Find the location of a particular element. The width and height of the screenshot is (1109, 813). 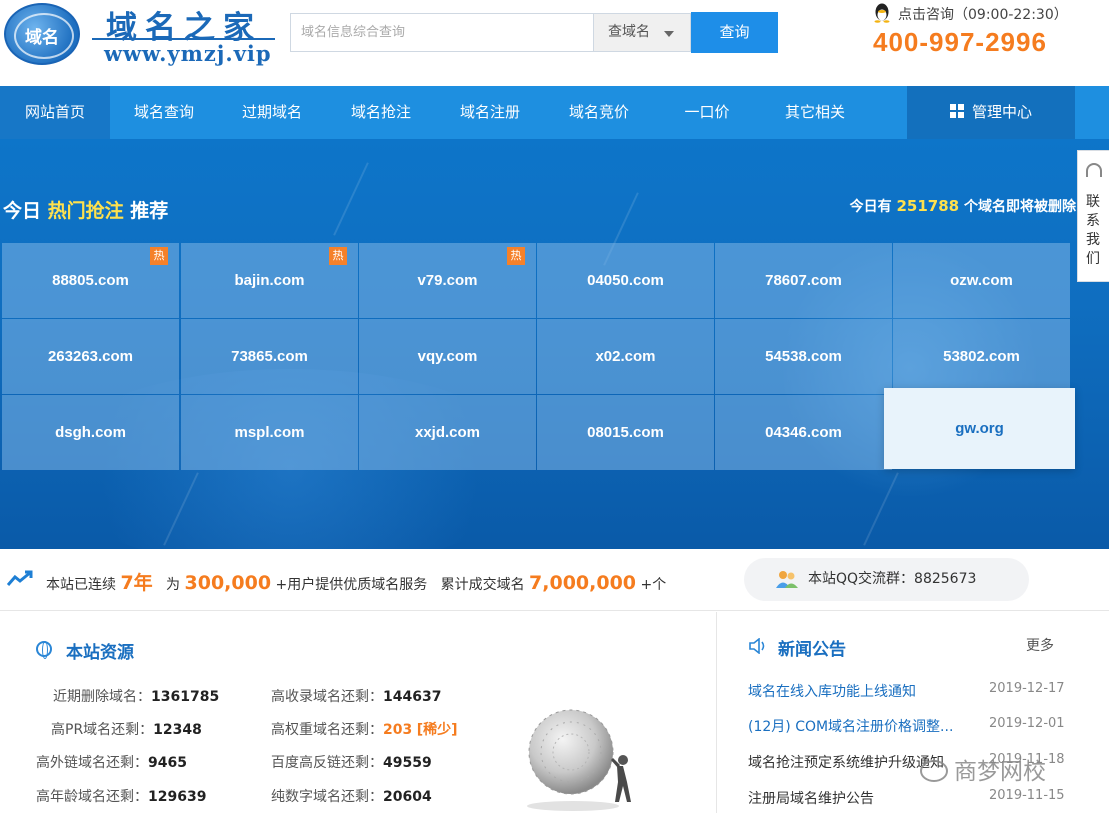

domain-card: ozw.com is located at coordinates (981, 280).